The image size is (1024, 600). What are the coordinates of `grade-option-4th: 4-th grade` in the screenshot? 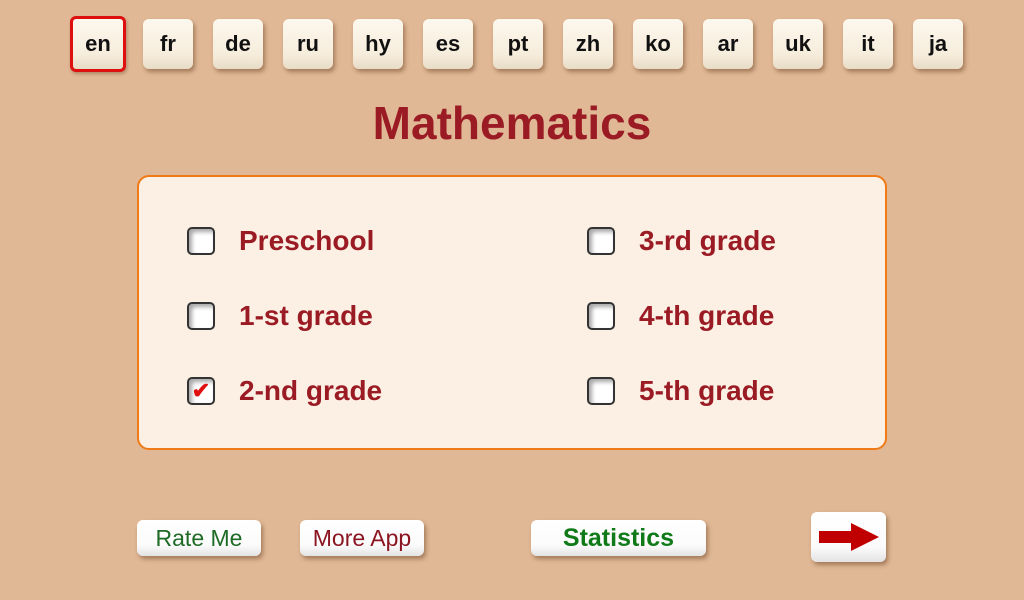 It's located at (680, 316).